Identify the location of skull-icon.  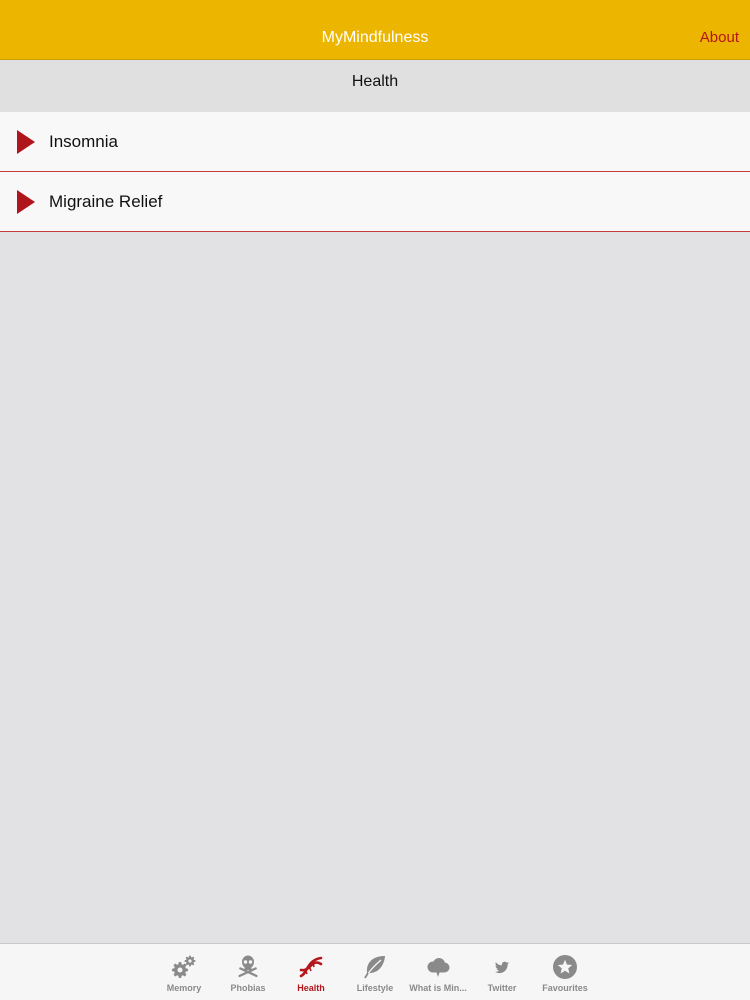
(248, 966).